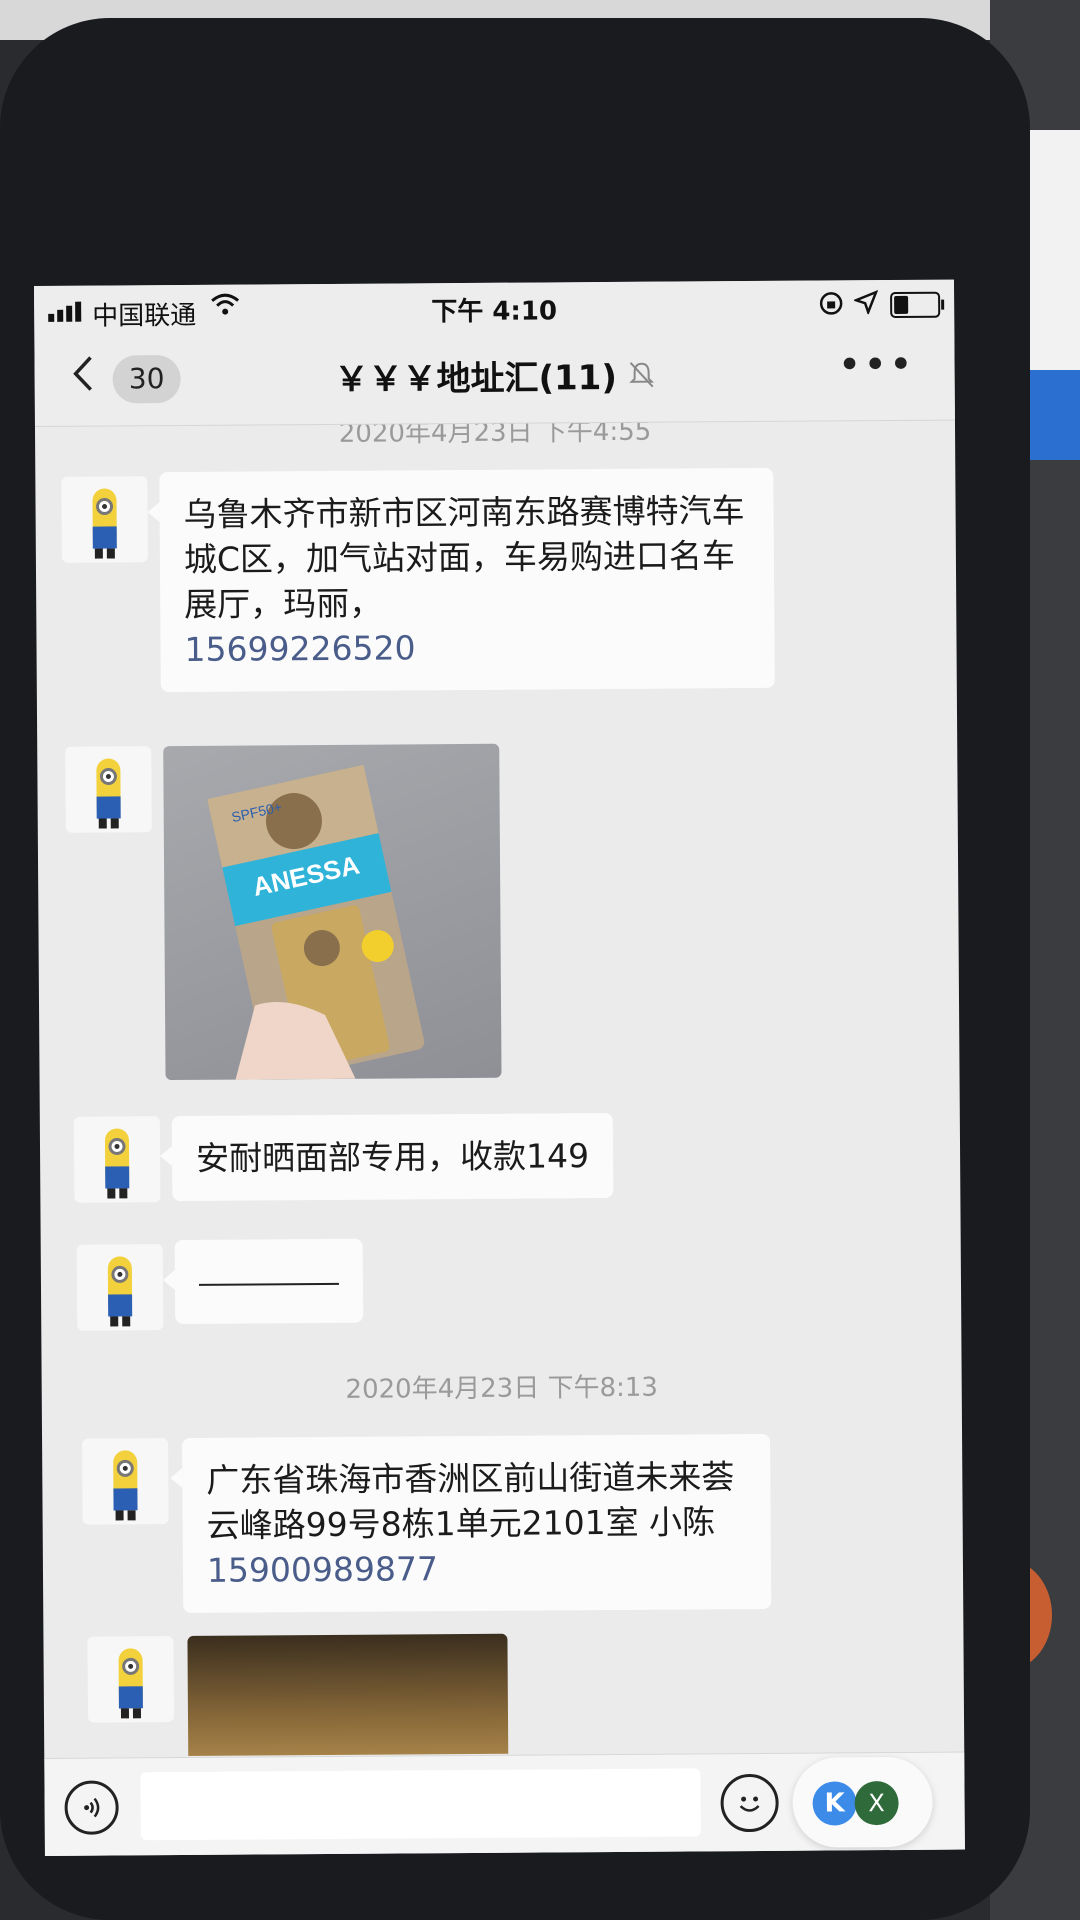 The height and width of the screenshot is (1920, 1080). I want to click on battery-icon, so click(915, 305).